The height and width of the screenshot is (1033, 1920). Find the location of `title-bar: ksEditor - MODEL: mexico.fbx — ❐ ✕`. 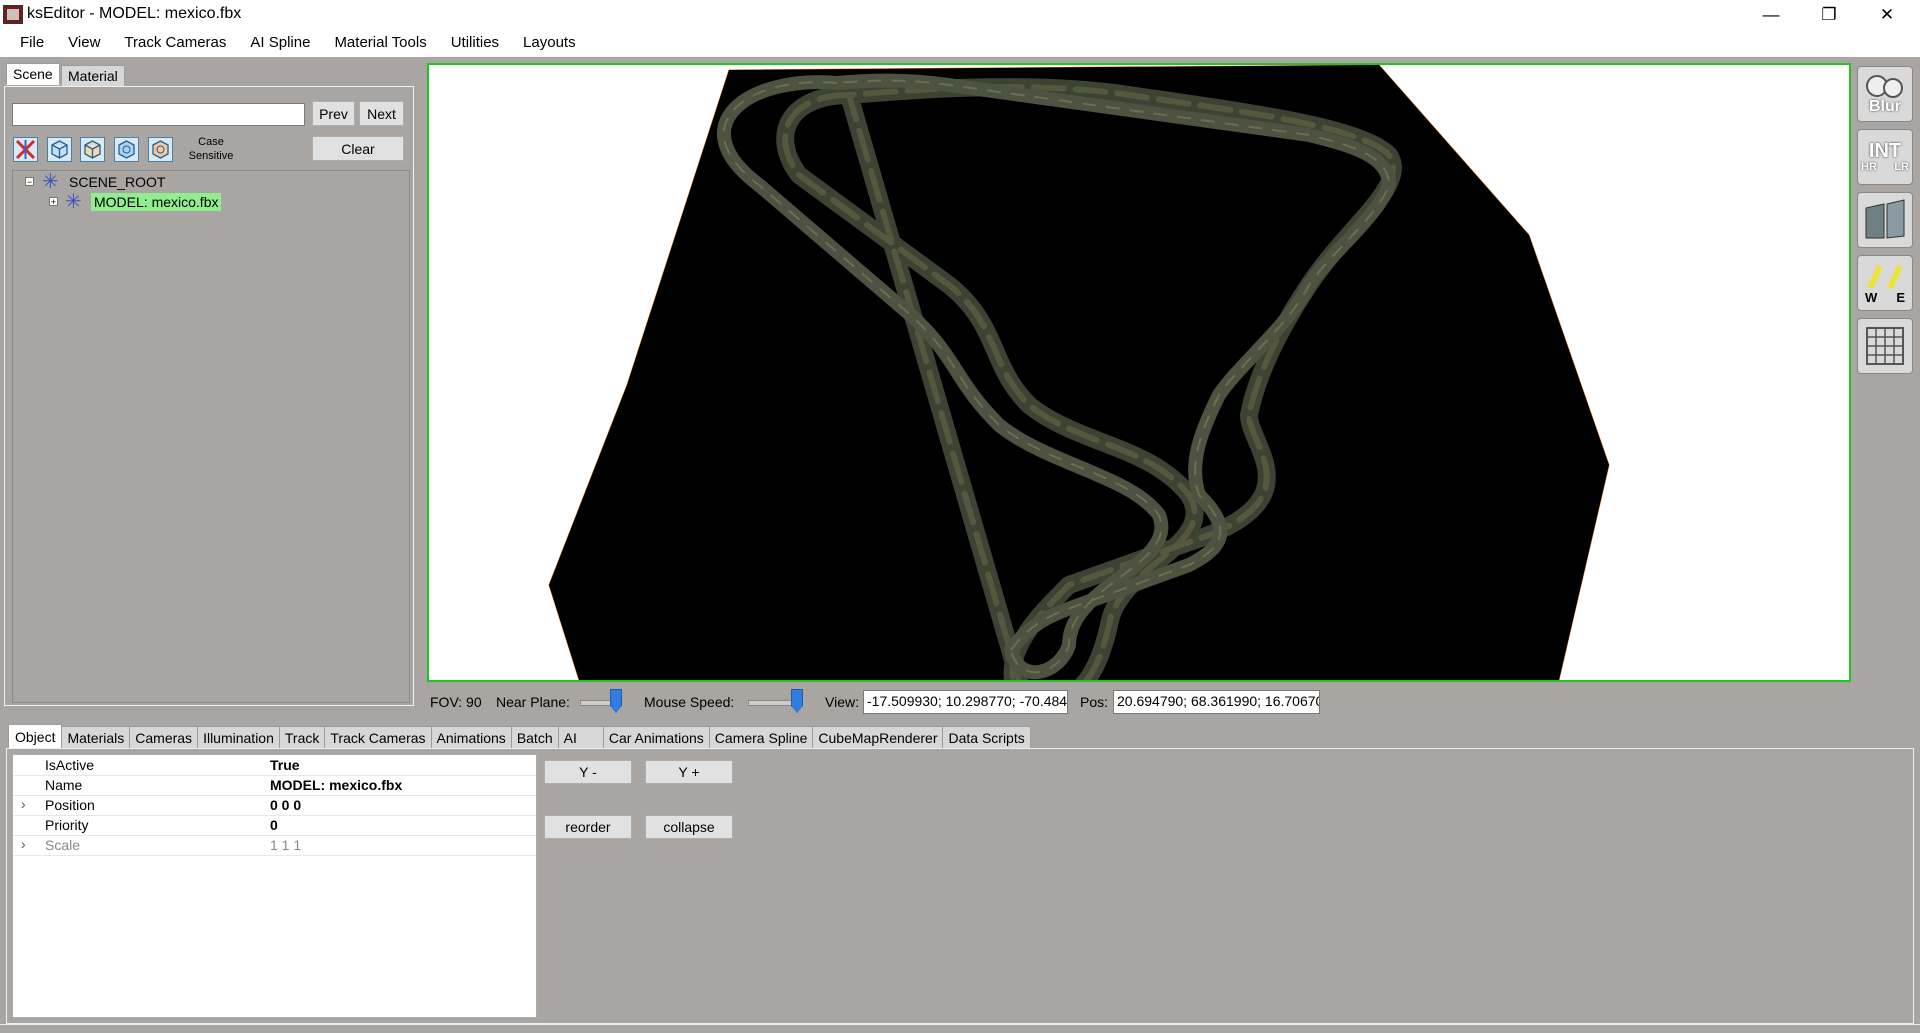

title-bar: ksEditor - MODEL: mexico.fbx — ❐ ✕ is located at coordinates (960, 14).